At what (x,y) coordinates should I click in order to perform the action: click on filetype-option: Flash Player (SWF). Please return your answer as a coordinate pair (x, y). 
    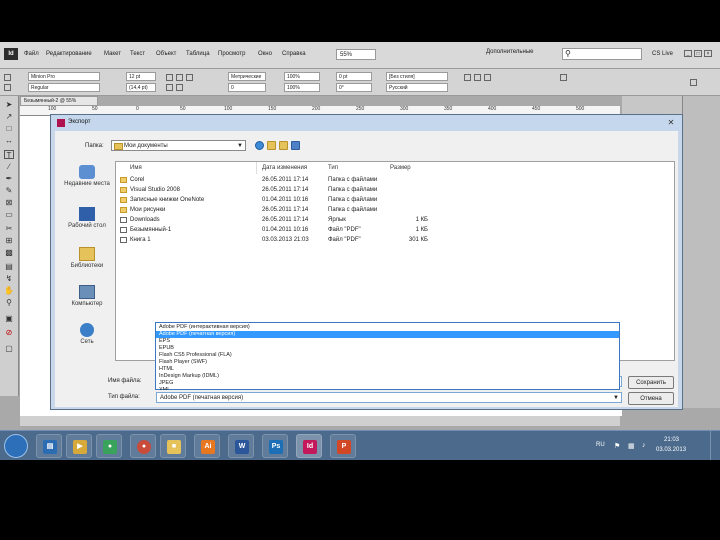
    Looking at the image, I should click on (387, 362).